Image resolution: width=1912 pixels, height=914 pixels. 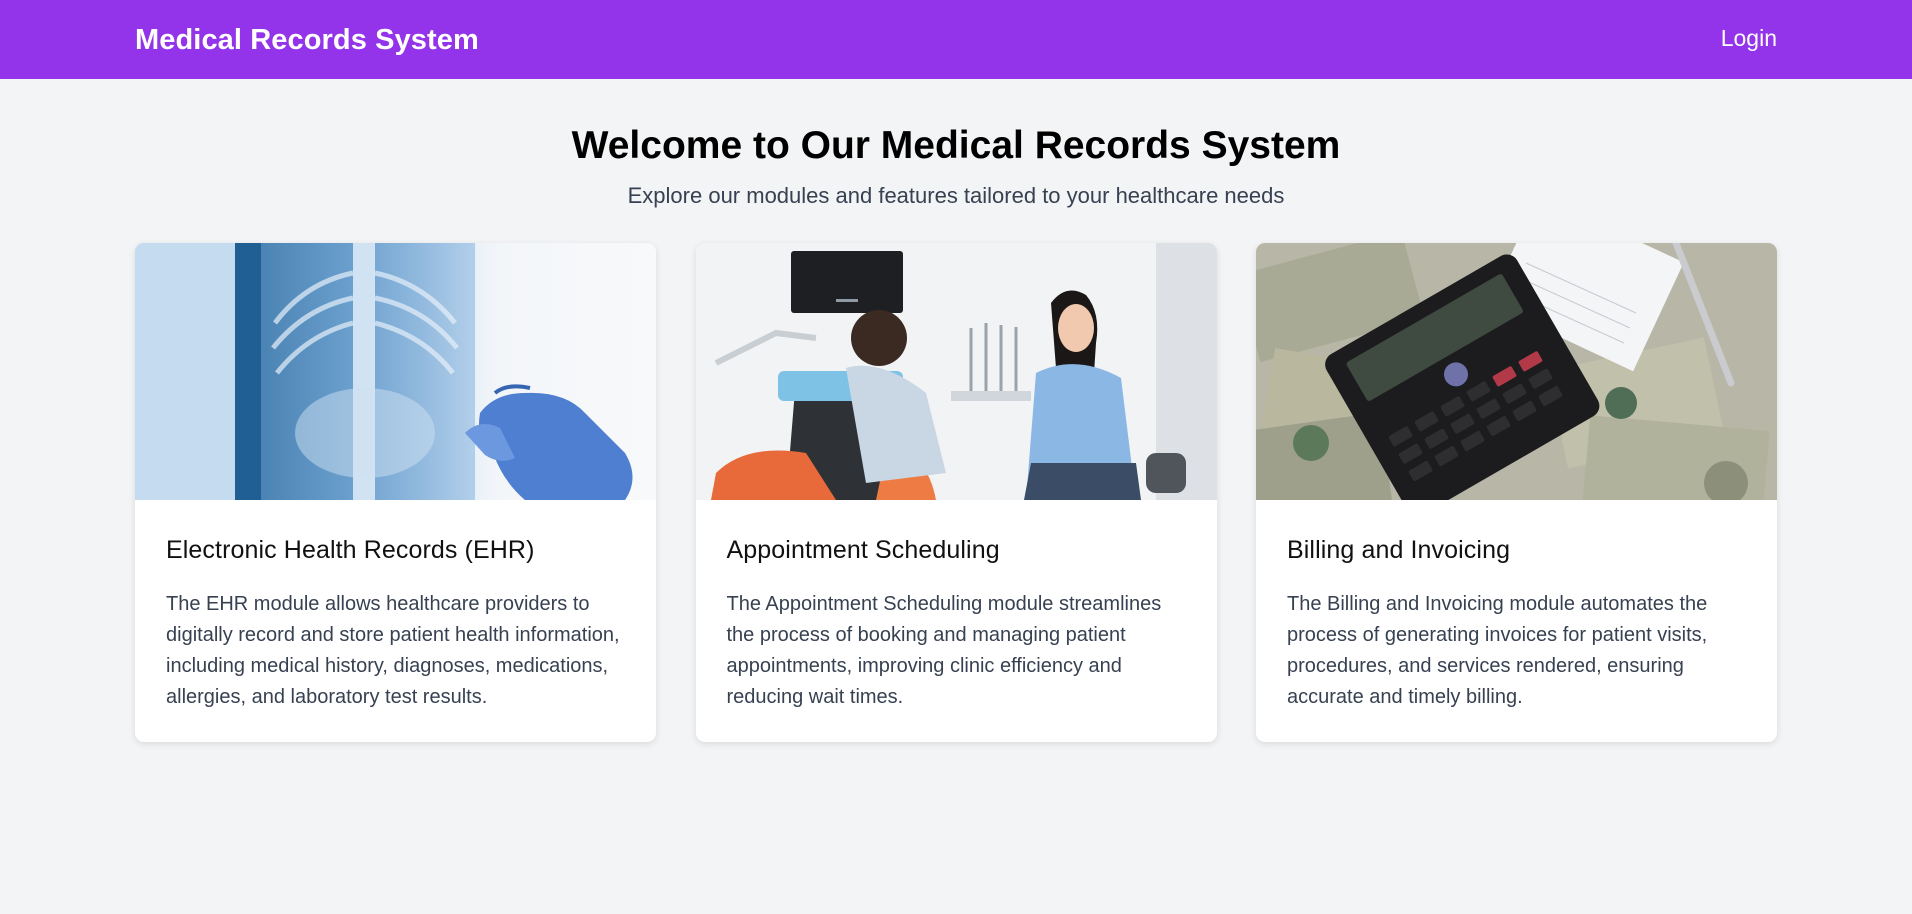 I want to click on calculator-money-image, so click(x=1516, y=371).